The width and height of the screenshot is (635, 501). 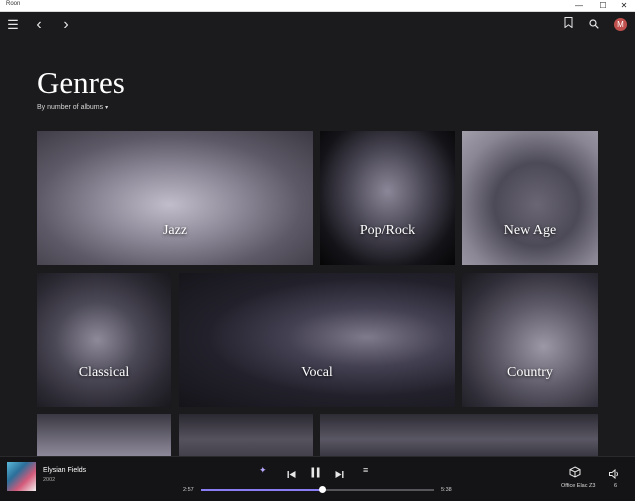 I want to click on genre-label: Jazz, so click(x=175, y=230).